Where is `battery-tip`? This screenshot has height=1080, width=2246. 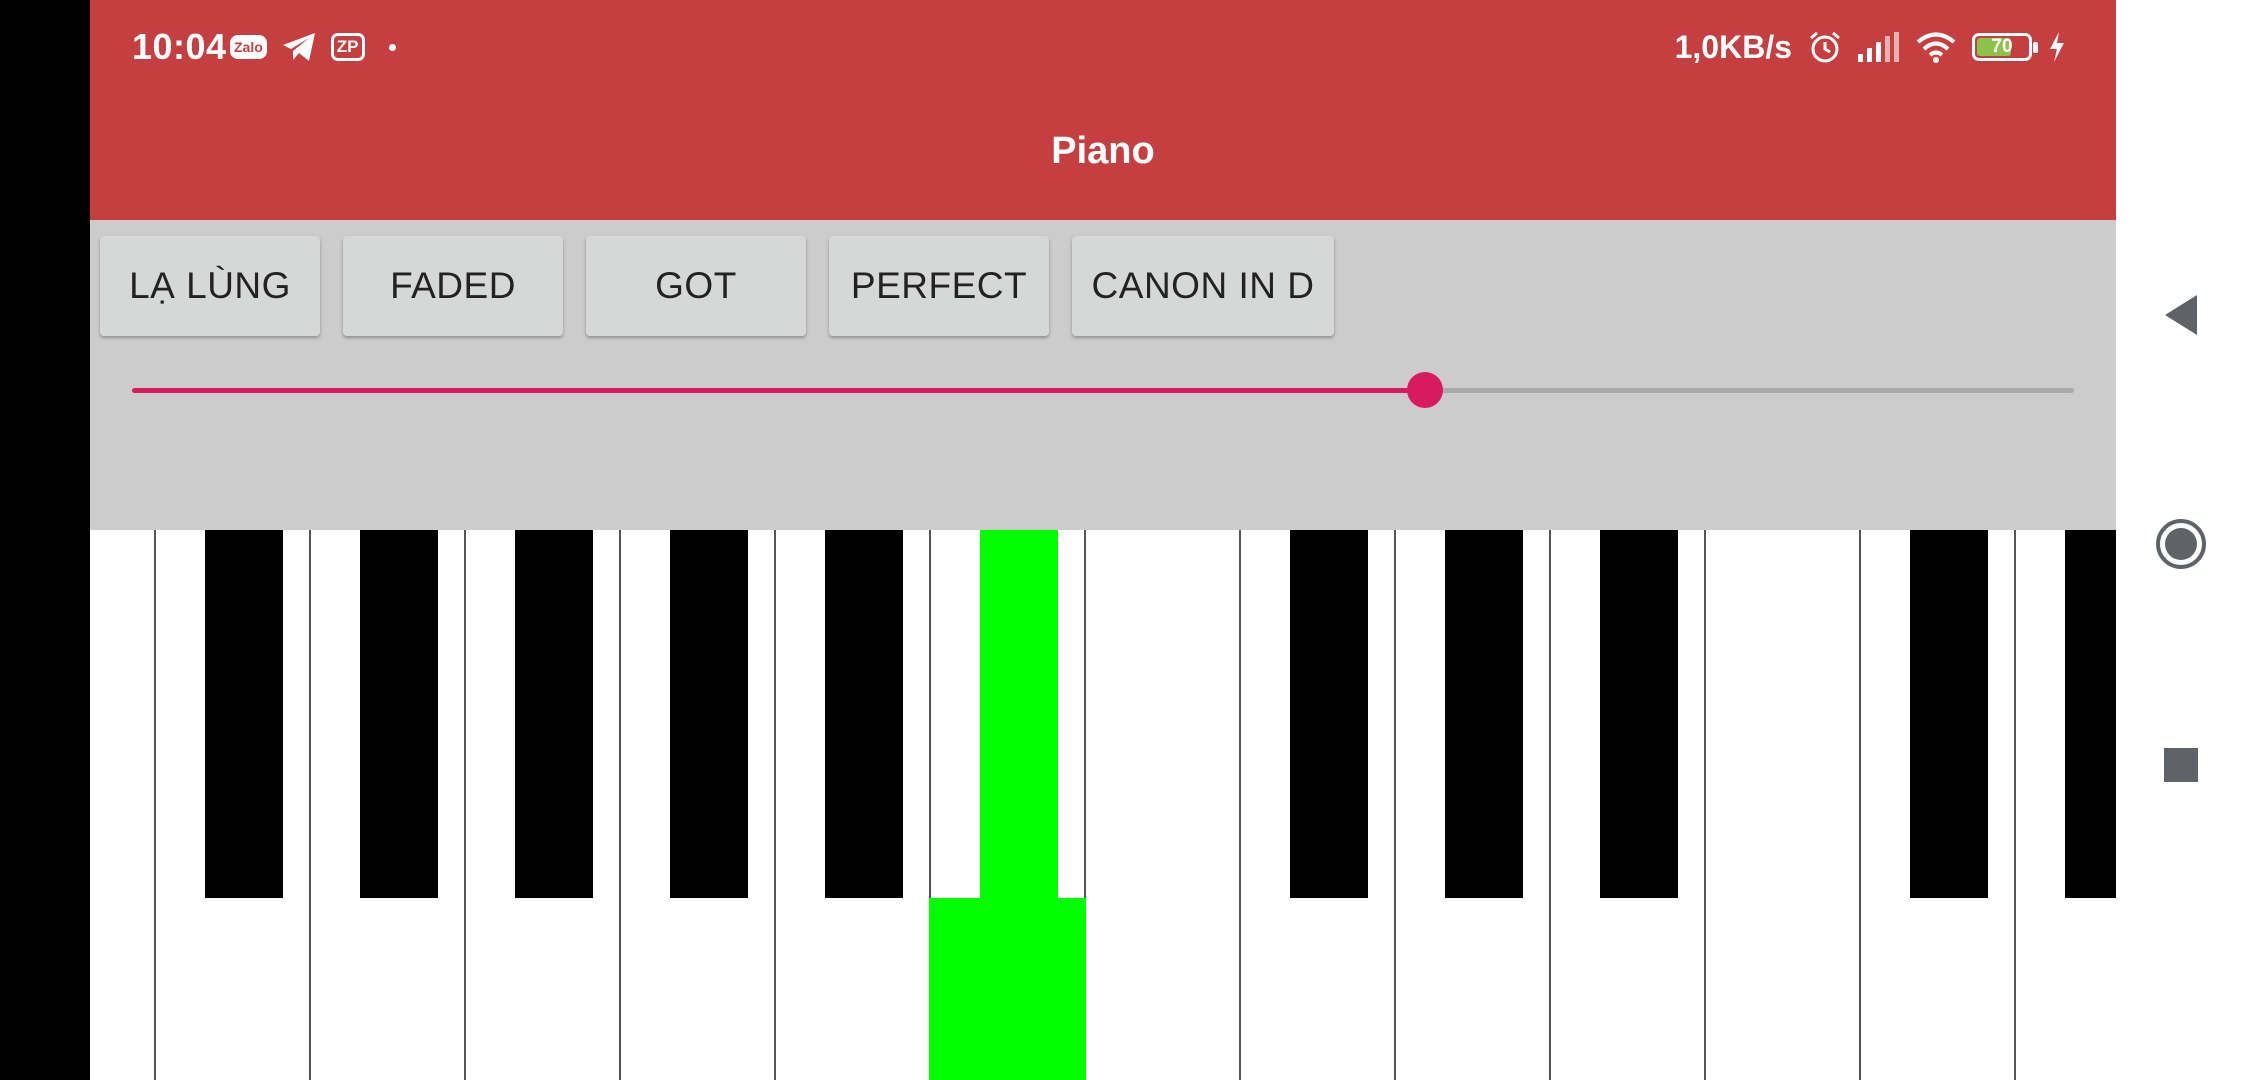
battery-tip is located at coordinates (2035, 47).